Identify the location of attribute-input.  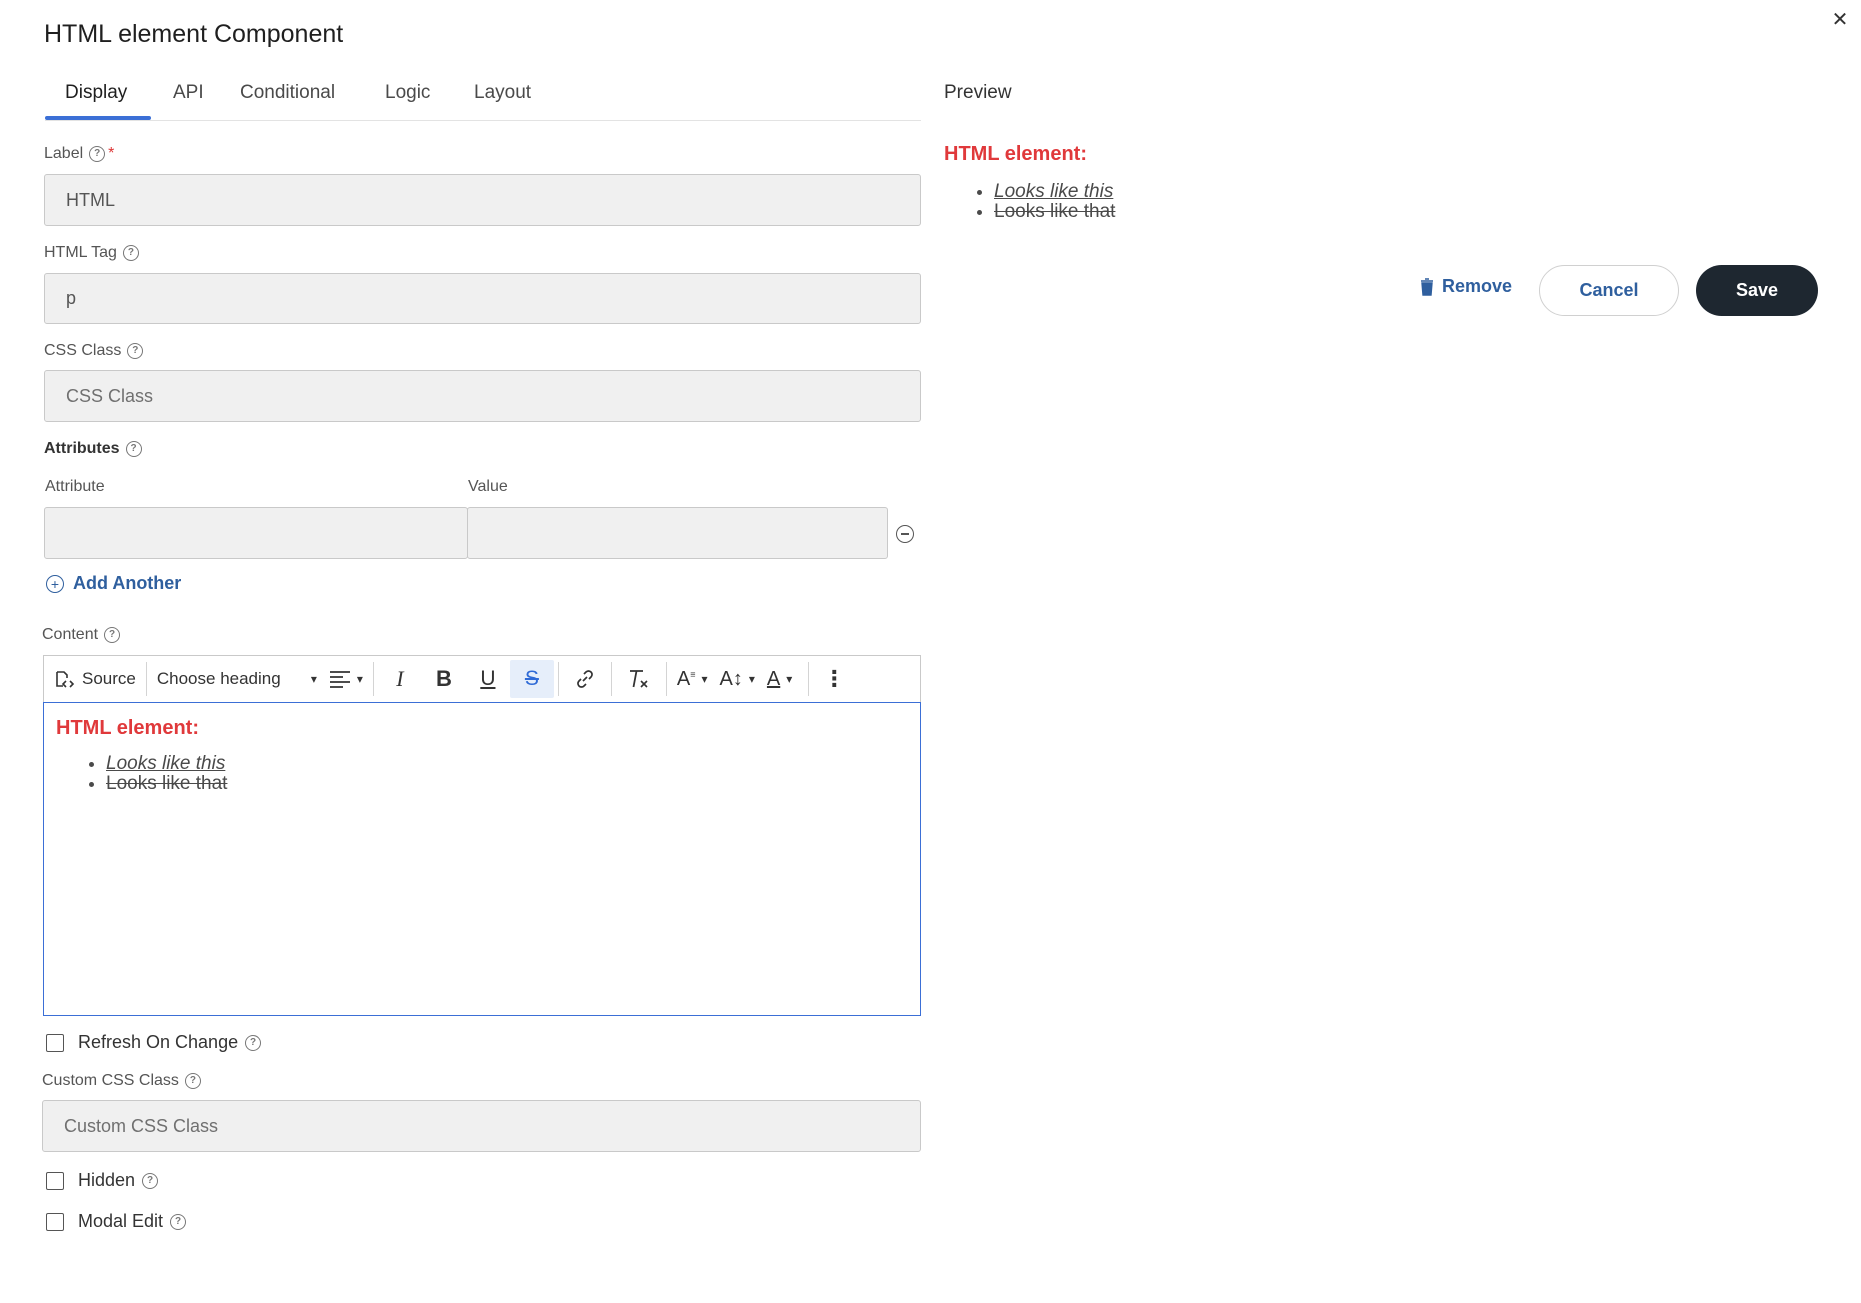
(256, 533).